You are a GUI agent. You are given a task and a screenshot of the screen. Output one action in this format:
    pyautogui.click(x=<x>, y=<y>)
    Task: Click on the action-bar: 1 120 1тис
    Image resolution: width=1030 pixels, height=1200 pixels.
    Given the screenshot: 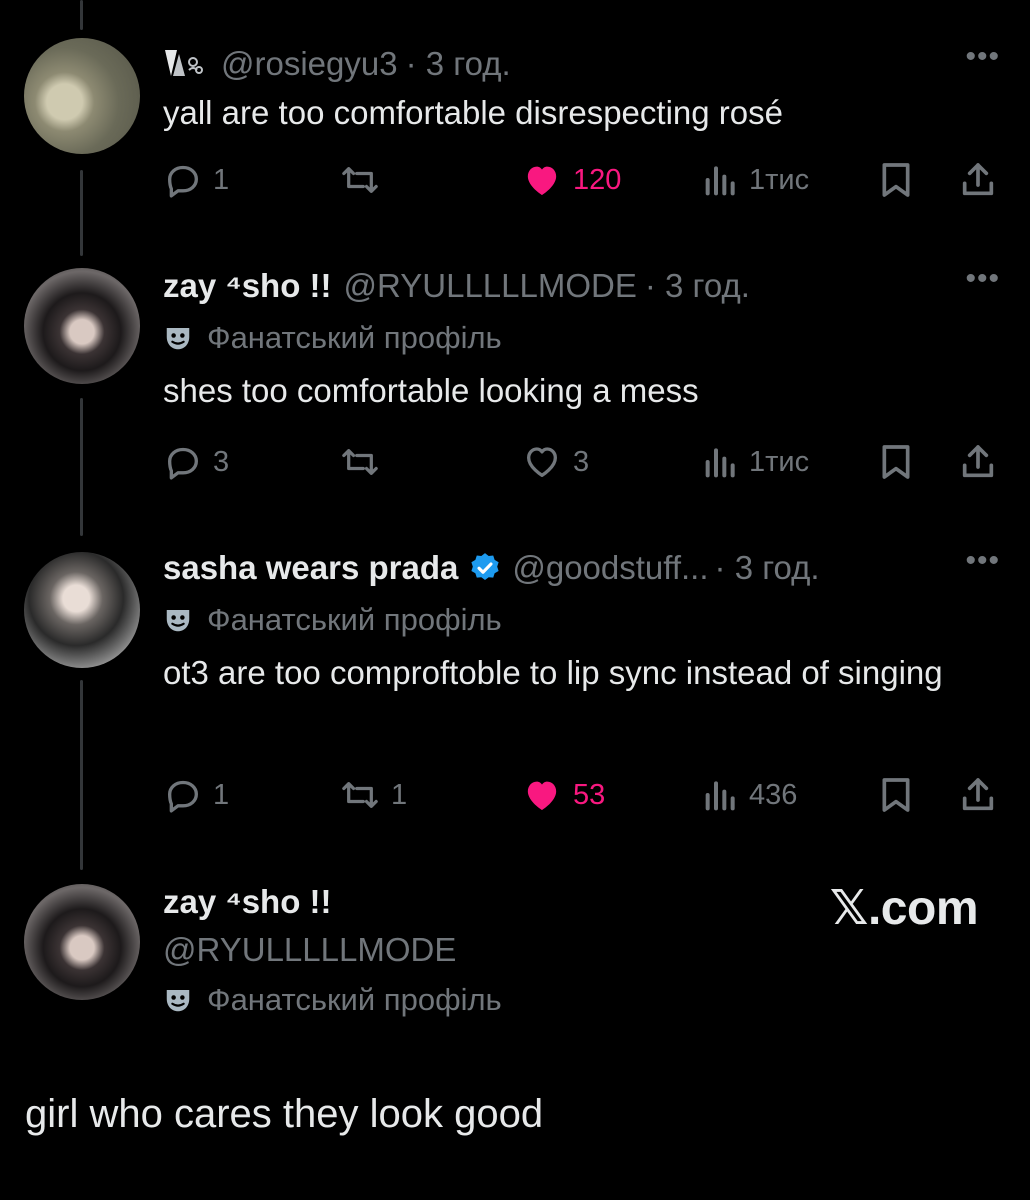 What is the action you would take?
    pyautogui.click(x=582, y=180)
    